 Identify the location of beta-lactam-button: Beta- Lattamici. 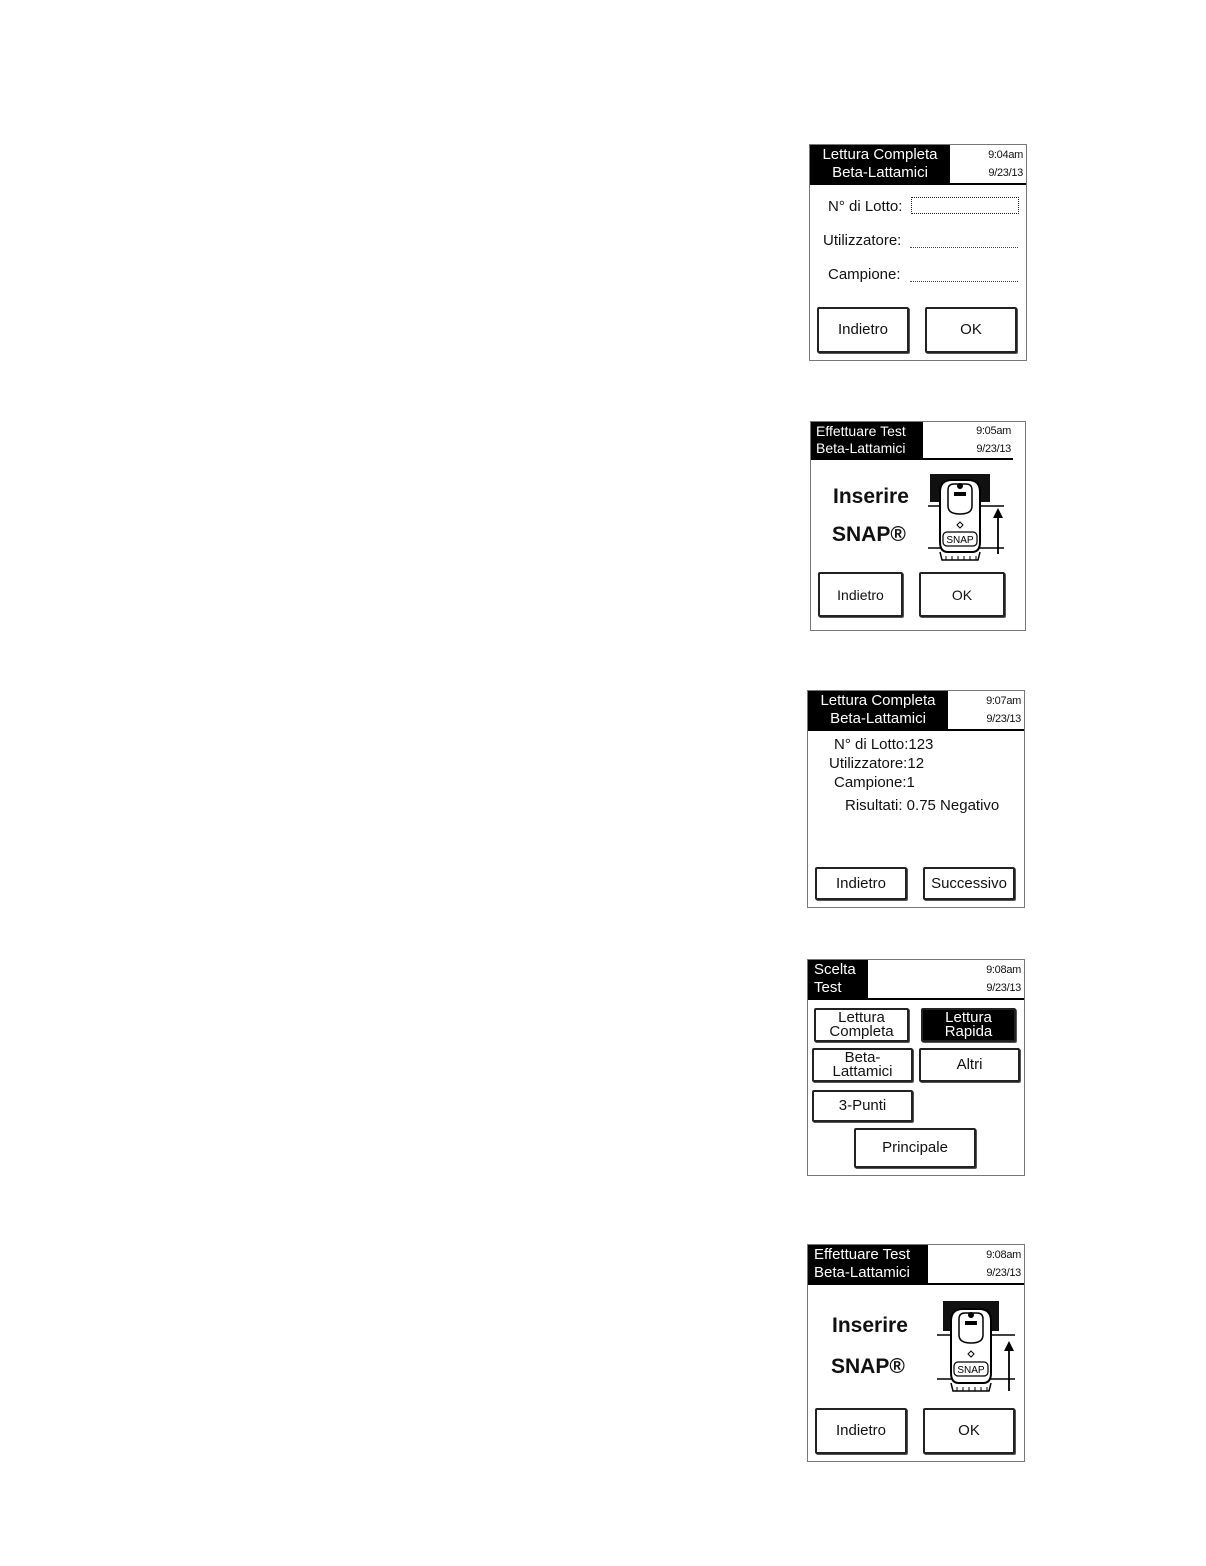
(862, 1065).